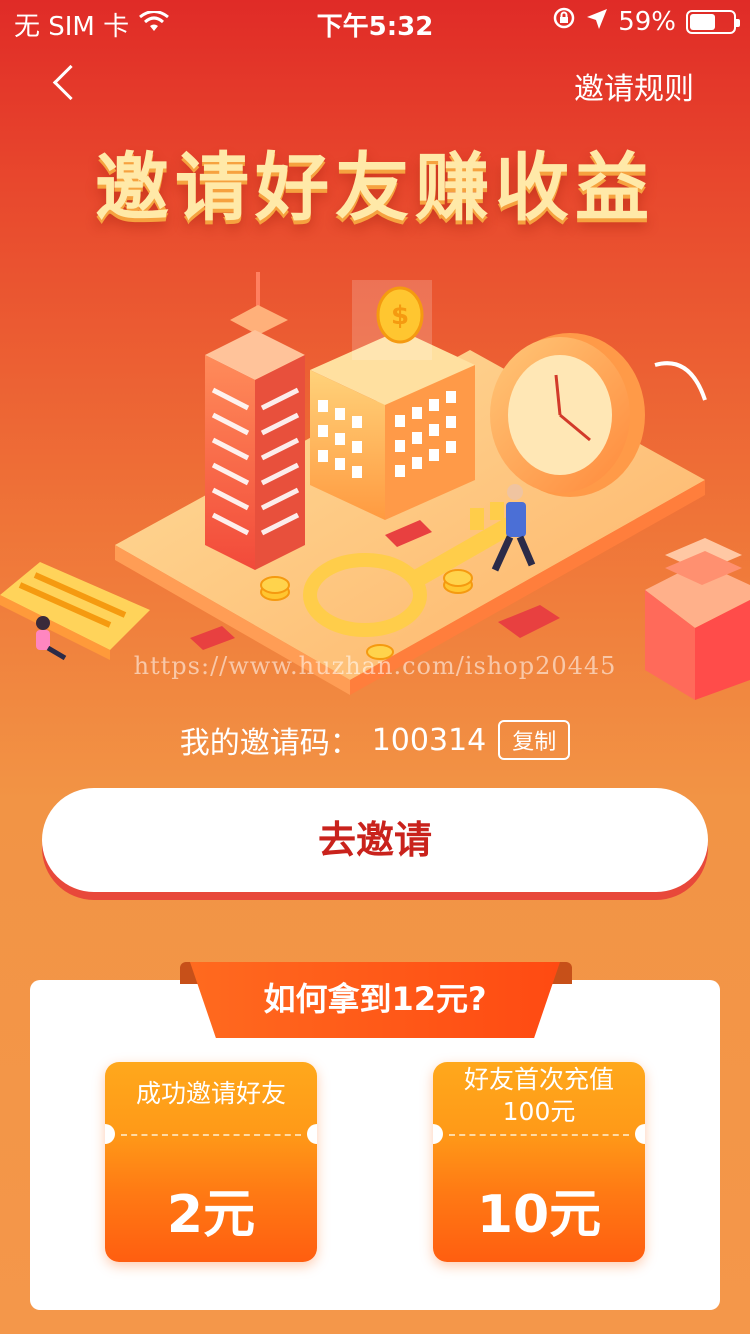 The width and height of the screenshot is (750, 1334). I want to click on clock-icon, so click(567, 415).